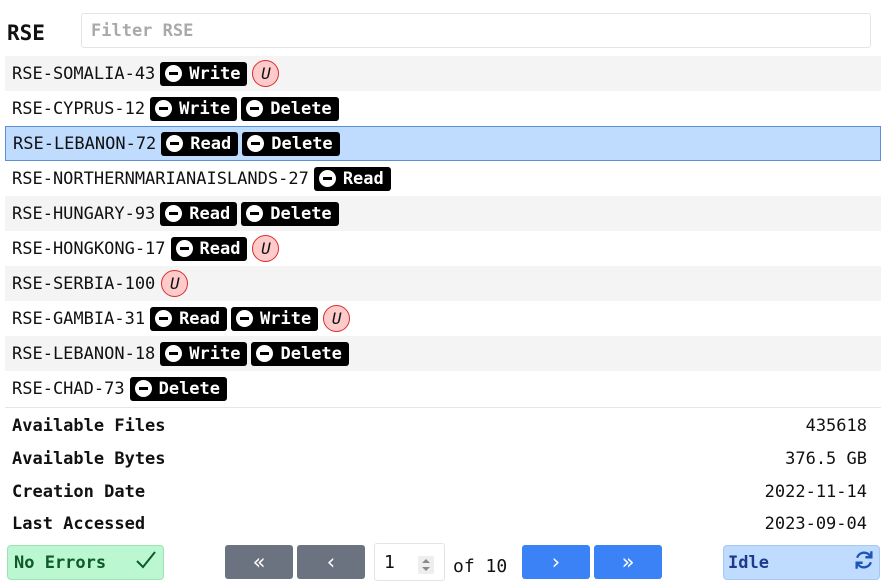  I want to click on rse-name: RSE-SERBIA-100, so click(84, 283).